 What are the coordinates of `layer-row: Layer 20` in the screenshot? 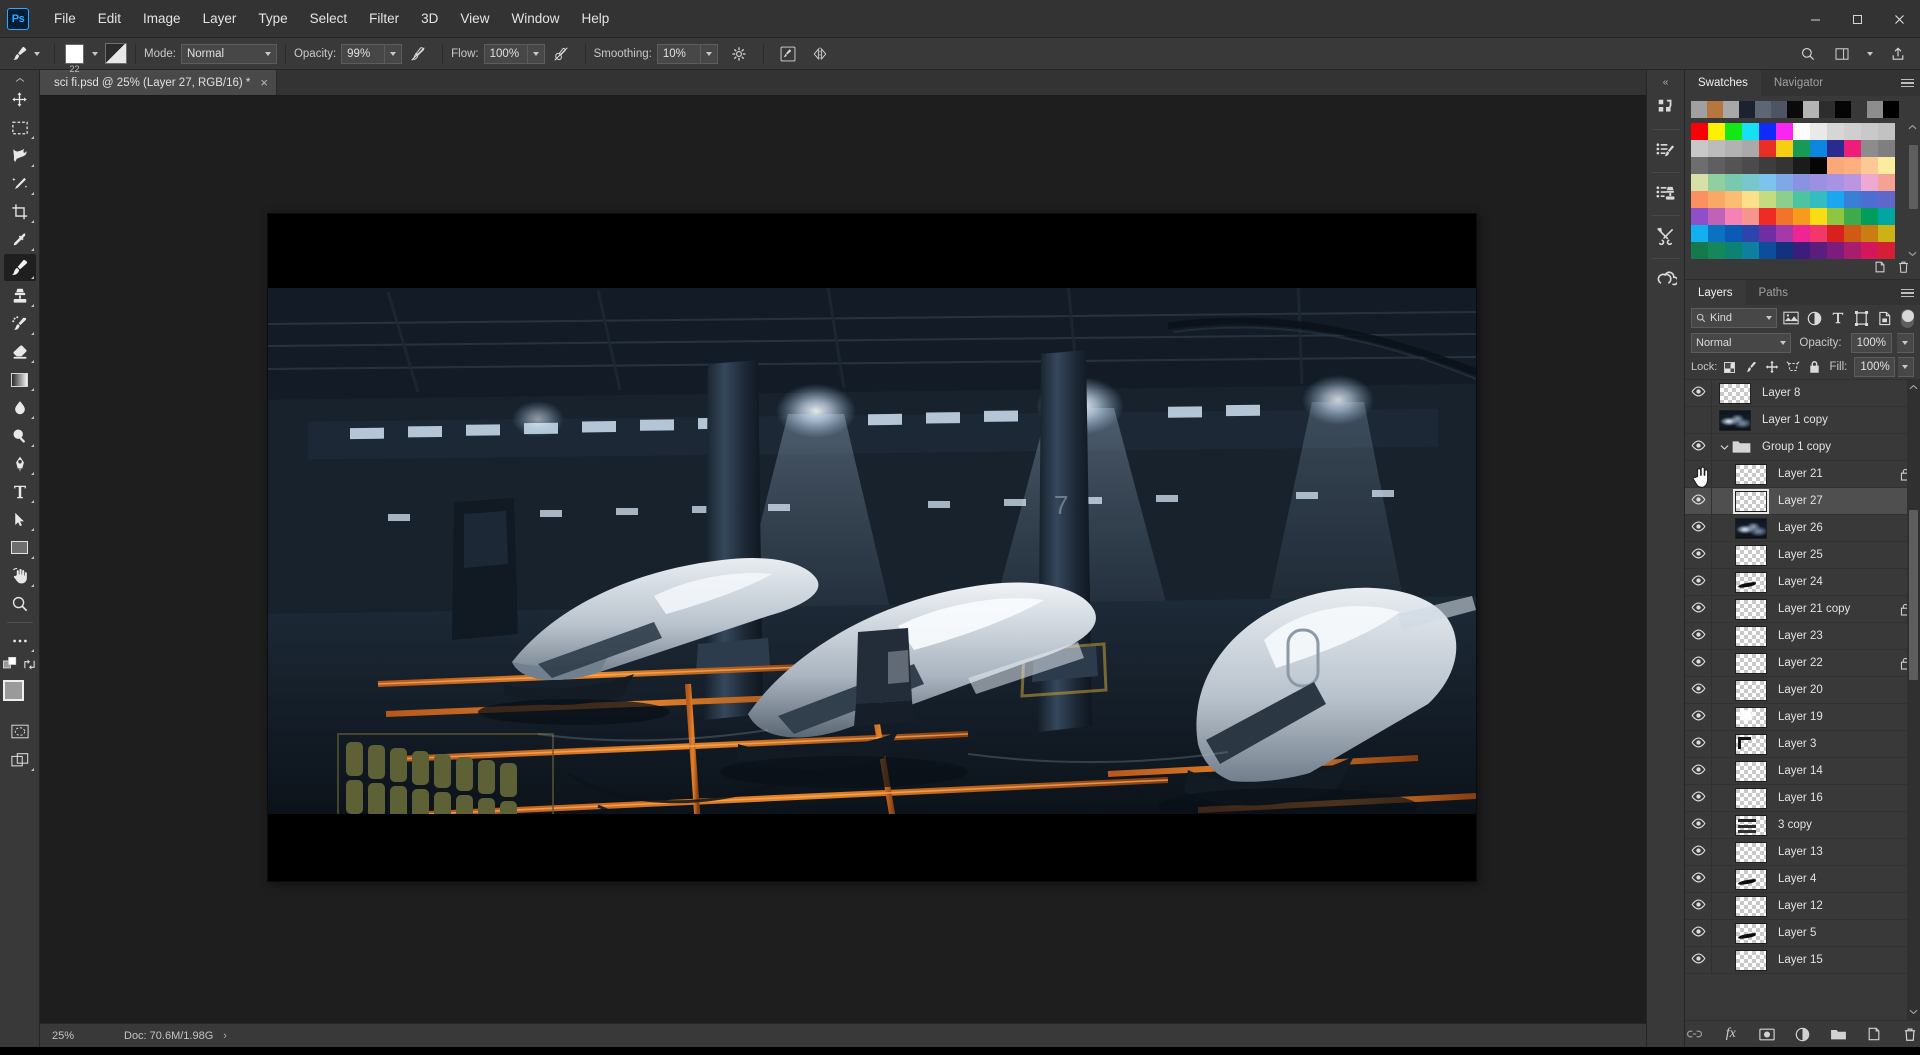 It's located at (1802, 690).